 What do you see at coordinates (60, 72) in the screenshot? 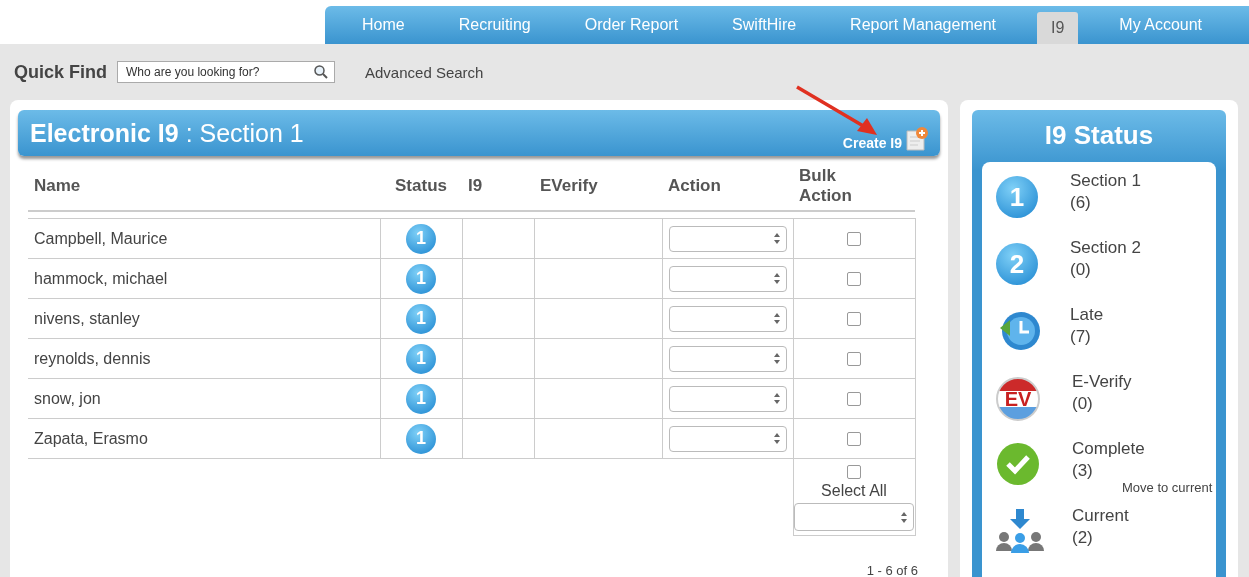
I see `quick-find-label: Quick Find` at bounding box center [60, 72].